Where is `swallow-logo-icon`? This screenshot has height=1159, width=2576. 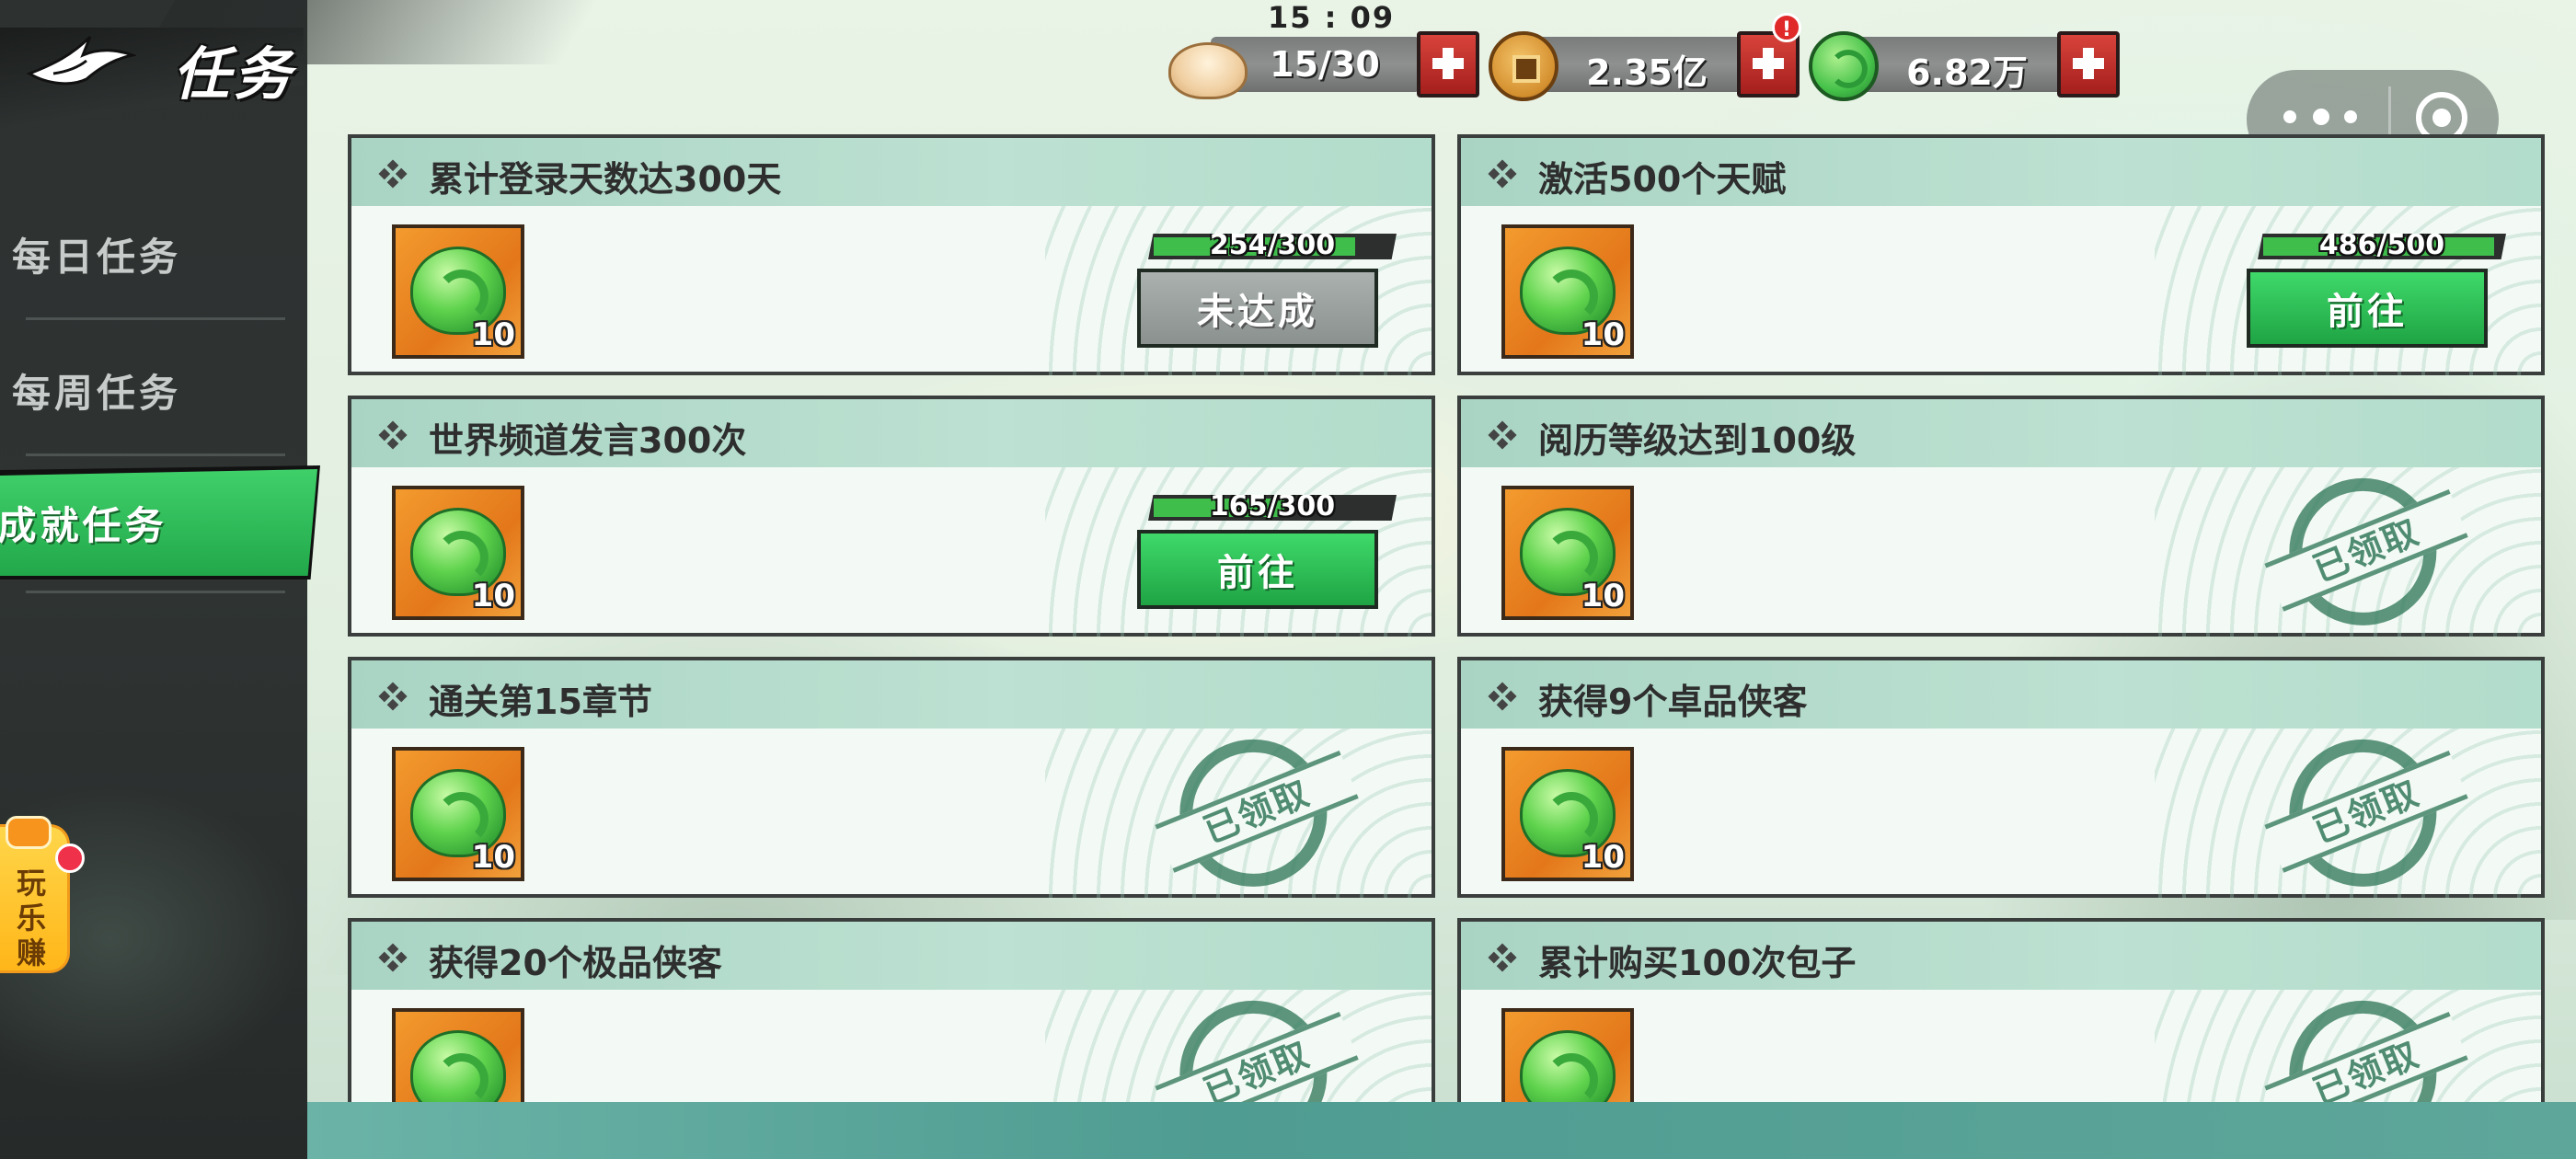
swallow-logo-icon is located at coordinates (81, 60).